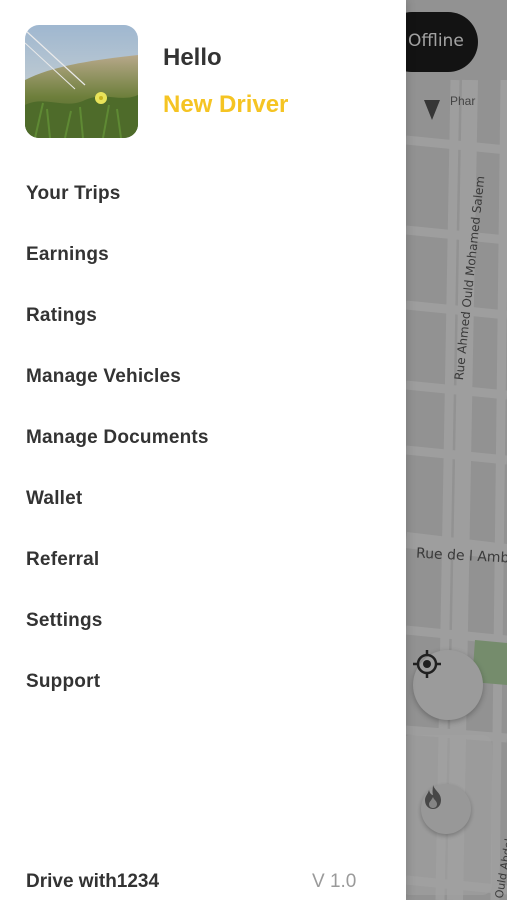 This screenshot has width=507, height=900. Describe the element at coordinates (104, 376) in the screenshot. I see `menu-item-label: Manage Vehicles` at that location.